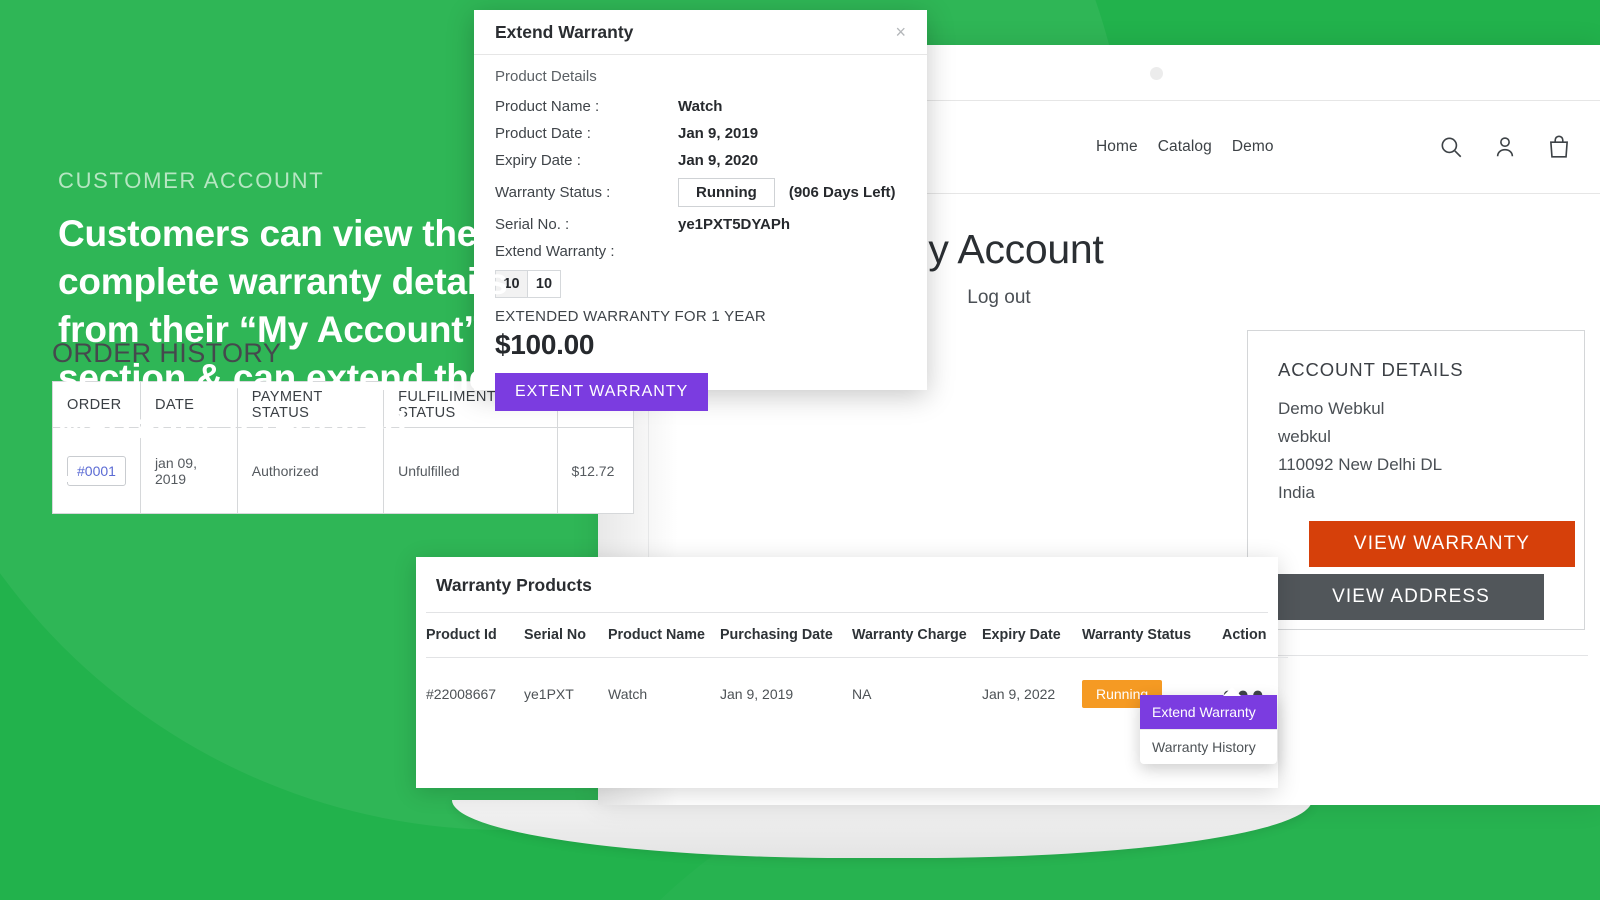  I want to click on nav-icons, so click(1505, 147).